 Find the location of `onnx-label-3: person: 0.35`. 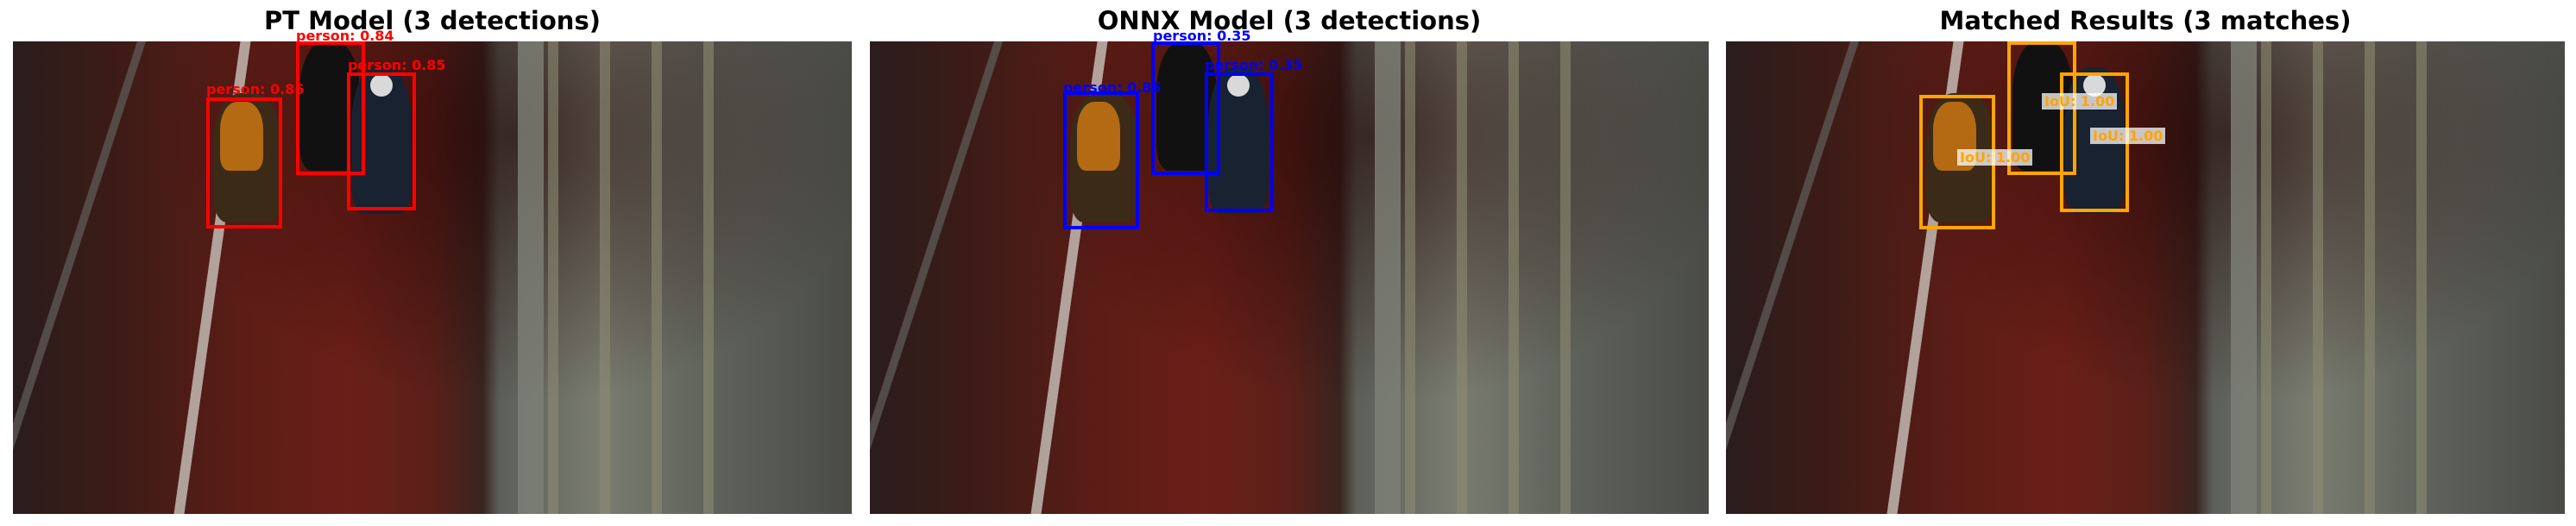

onnx-label-3: person: 0.35 is located at coordinates (1254, 65).